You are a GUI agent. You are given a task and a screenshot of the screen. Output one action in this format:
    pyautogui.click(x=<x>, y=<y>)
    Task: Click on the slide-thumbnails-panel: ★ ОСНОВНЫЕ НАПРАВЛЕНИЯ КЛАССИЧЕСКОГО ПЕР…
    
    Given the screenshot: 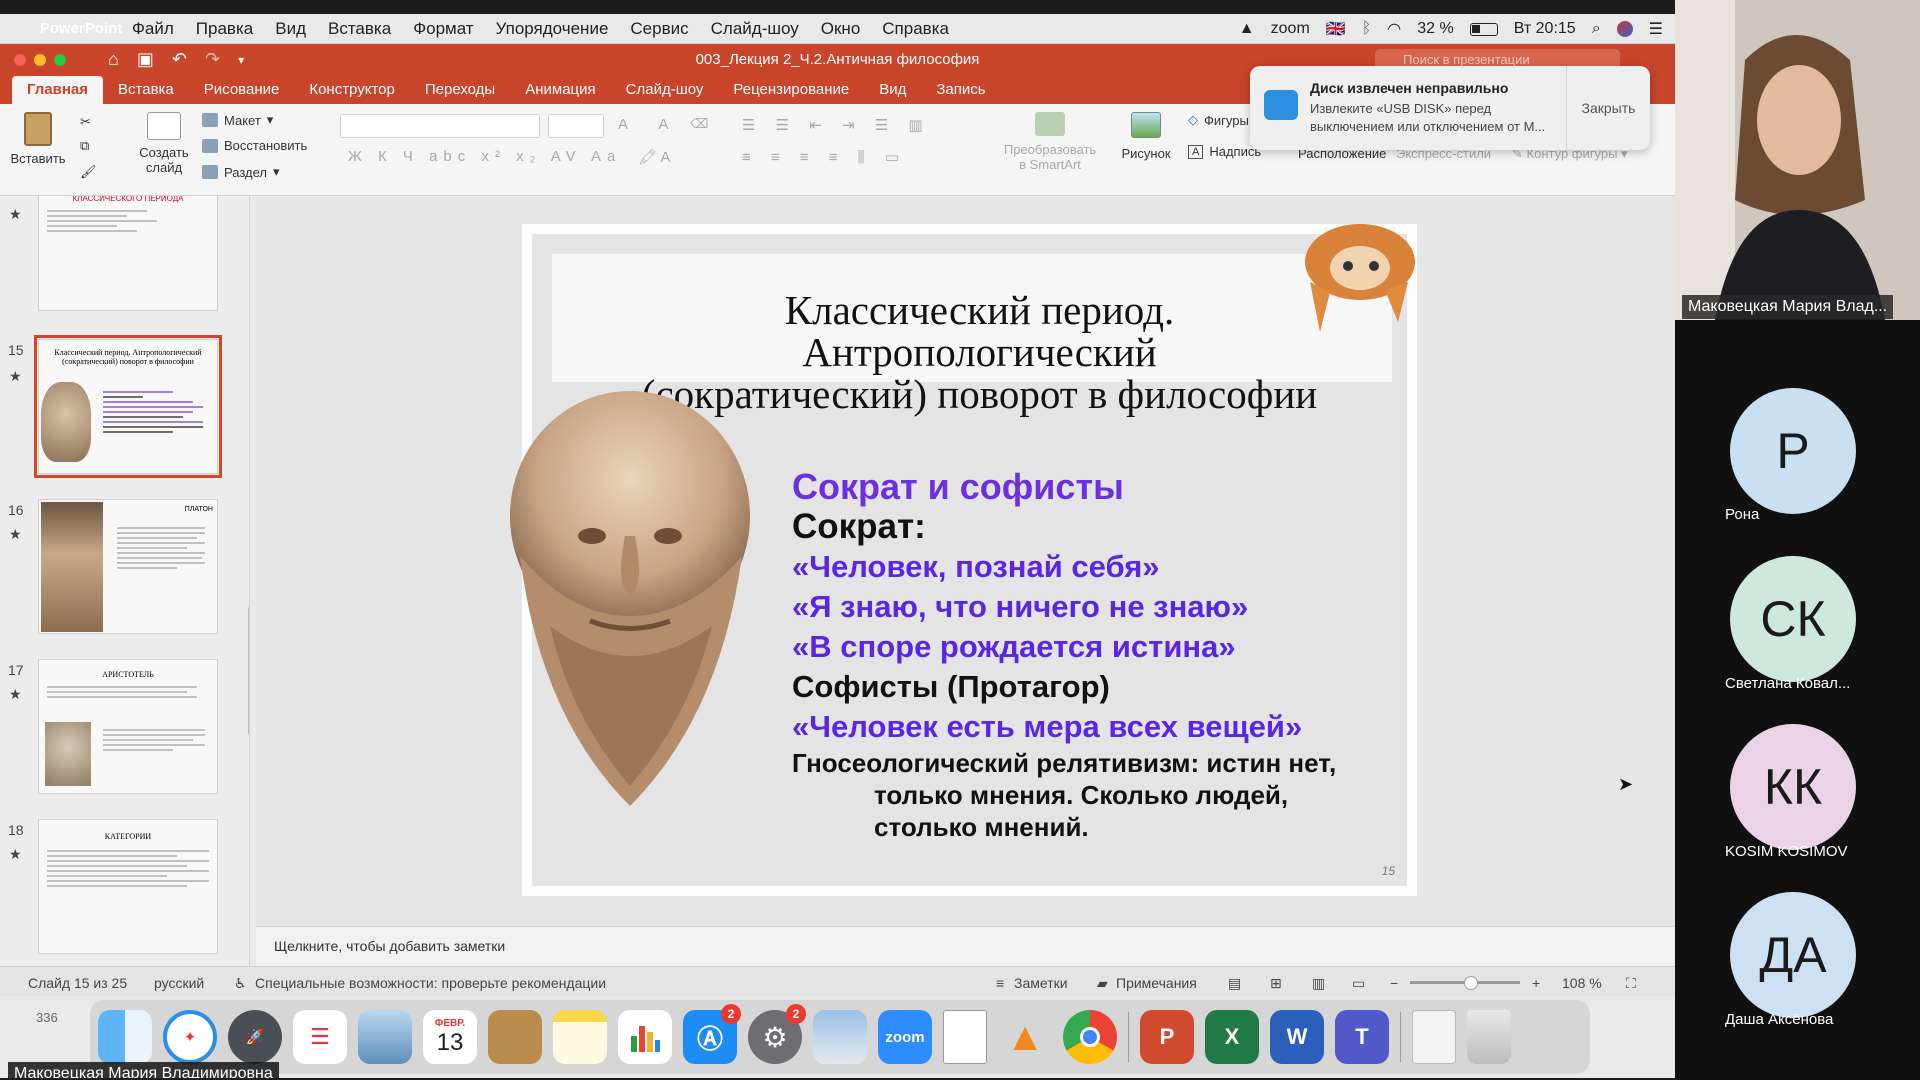 What is the action you would take?
    pyautogui.click(x=125, y=581)
    